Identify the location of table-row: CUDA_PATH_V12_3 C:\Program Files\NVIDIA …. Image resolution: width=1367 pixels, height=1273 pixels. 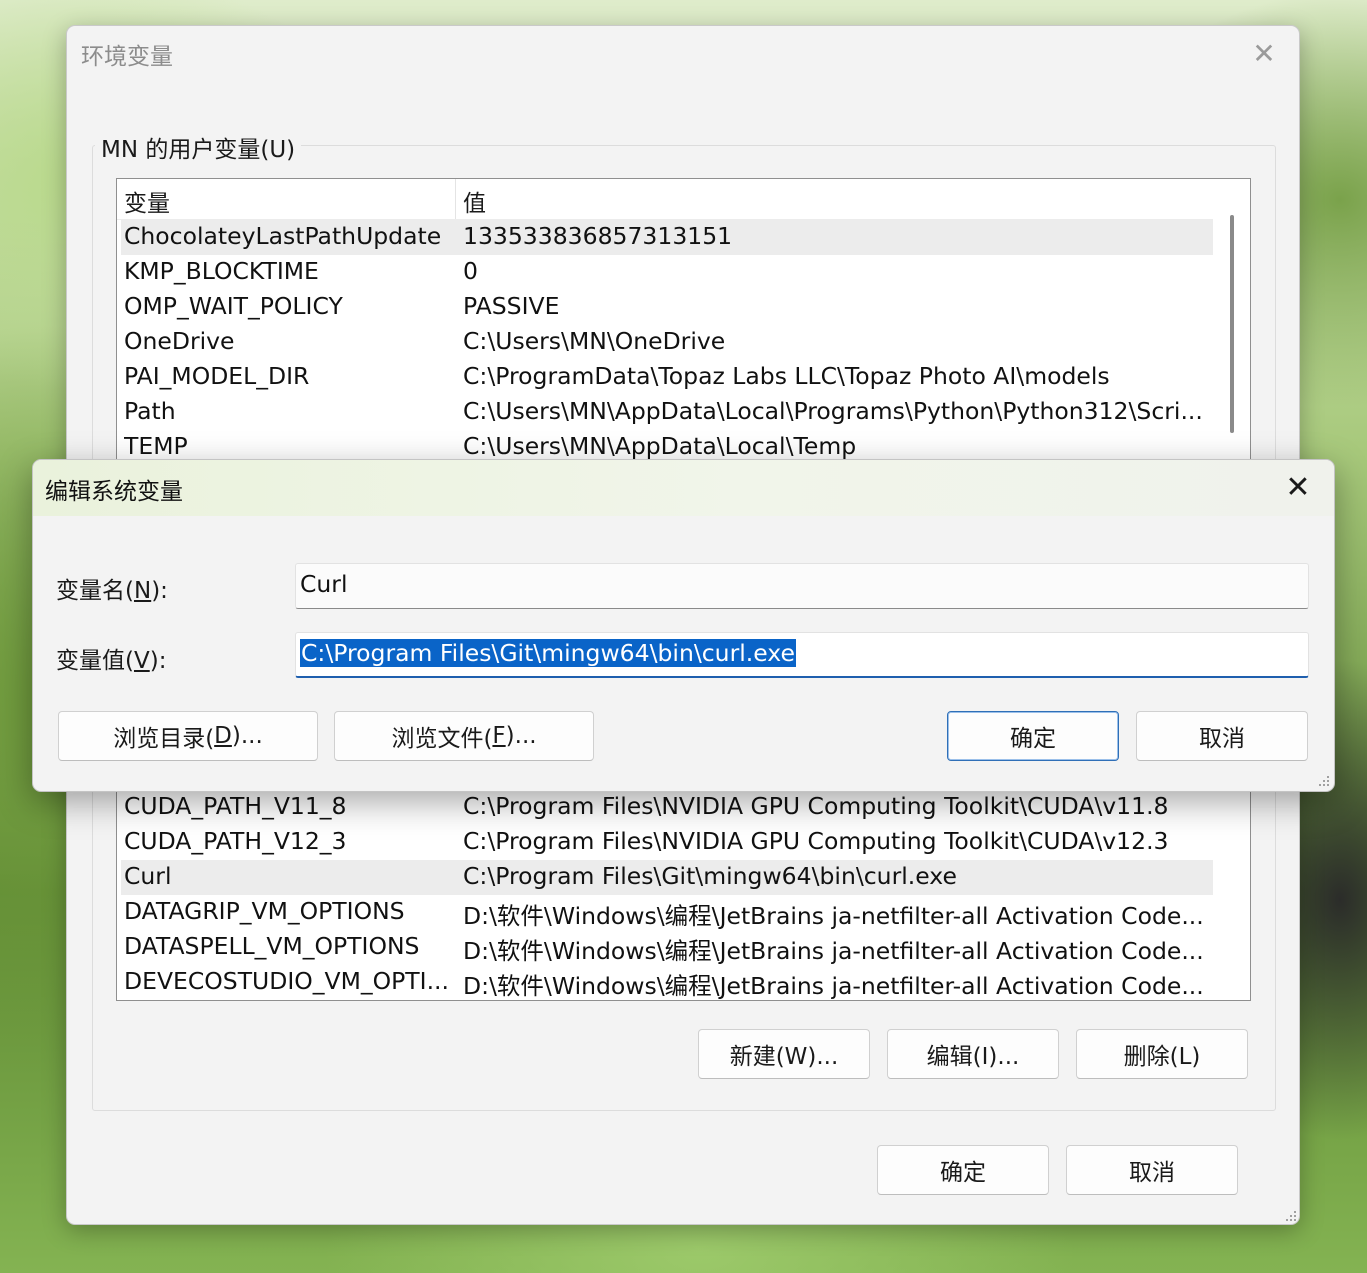
(667, 842).